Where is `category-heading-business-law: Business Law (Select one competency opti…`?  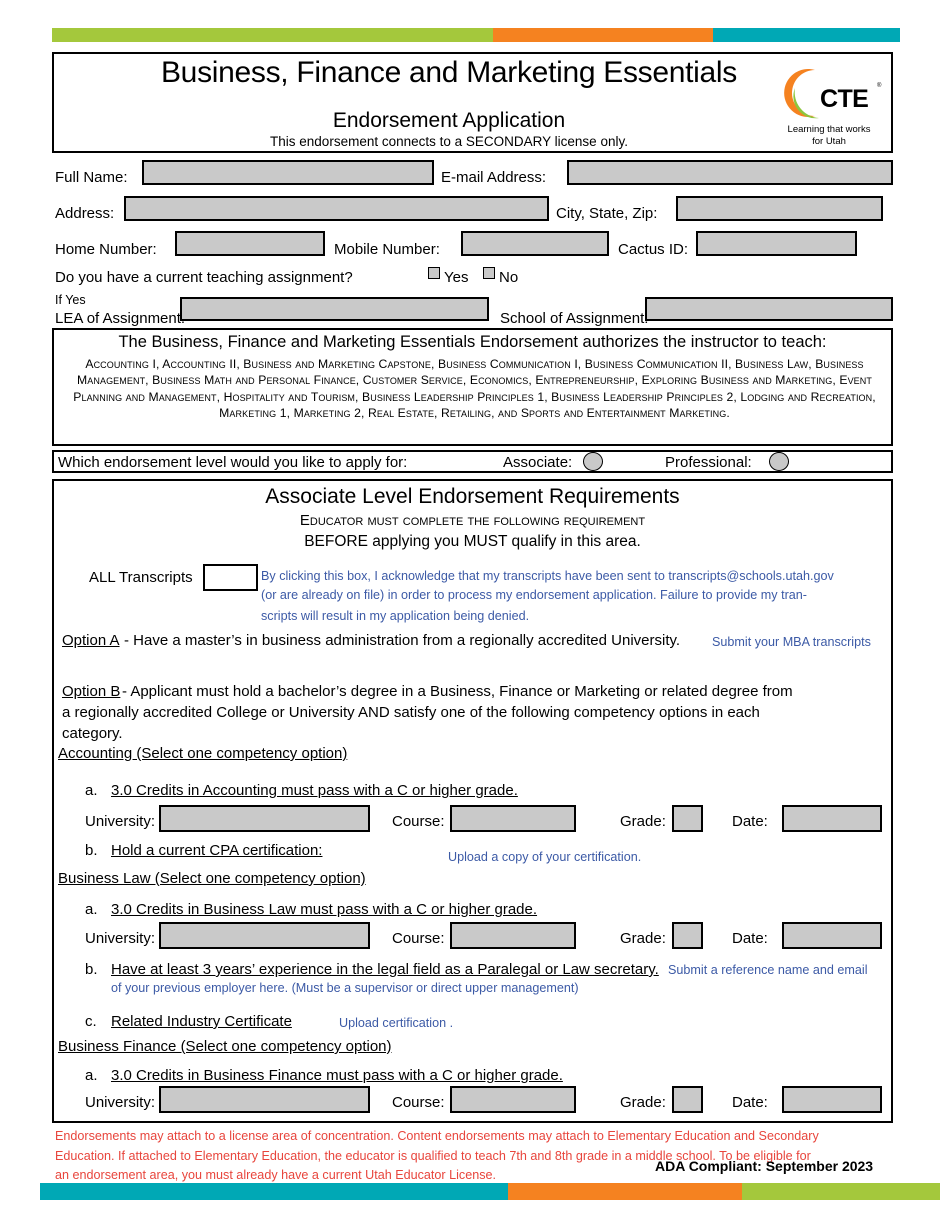
category-heading-business-law: Business Law (Select one competency opti… is located at coordinates (212, 878).